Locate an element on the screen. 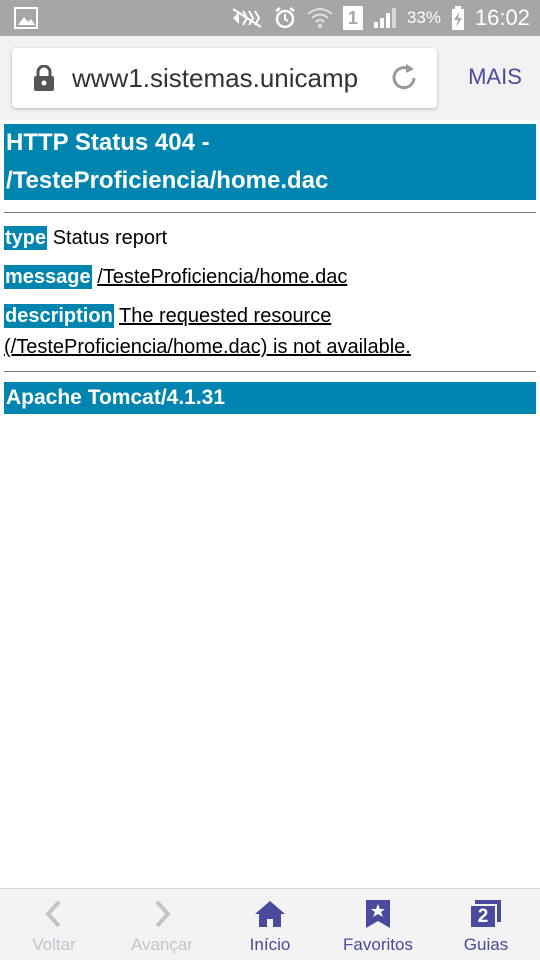  bottom-navigation: Voltar Avançar Início Favoritos 2 Guias is located at coordinates (270, 924).